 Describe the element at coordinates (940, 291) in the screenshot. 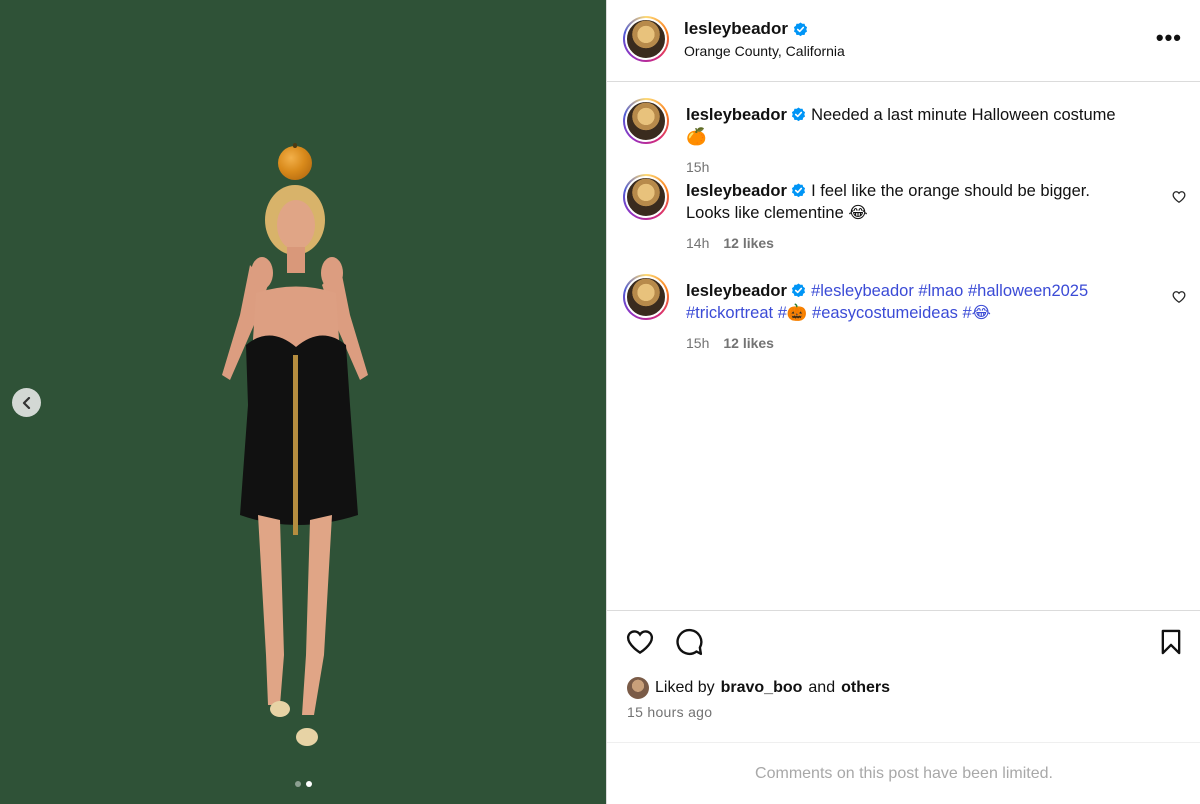

I see `hashtag-link: #lmao` at that location.